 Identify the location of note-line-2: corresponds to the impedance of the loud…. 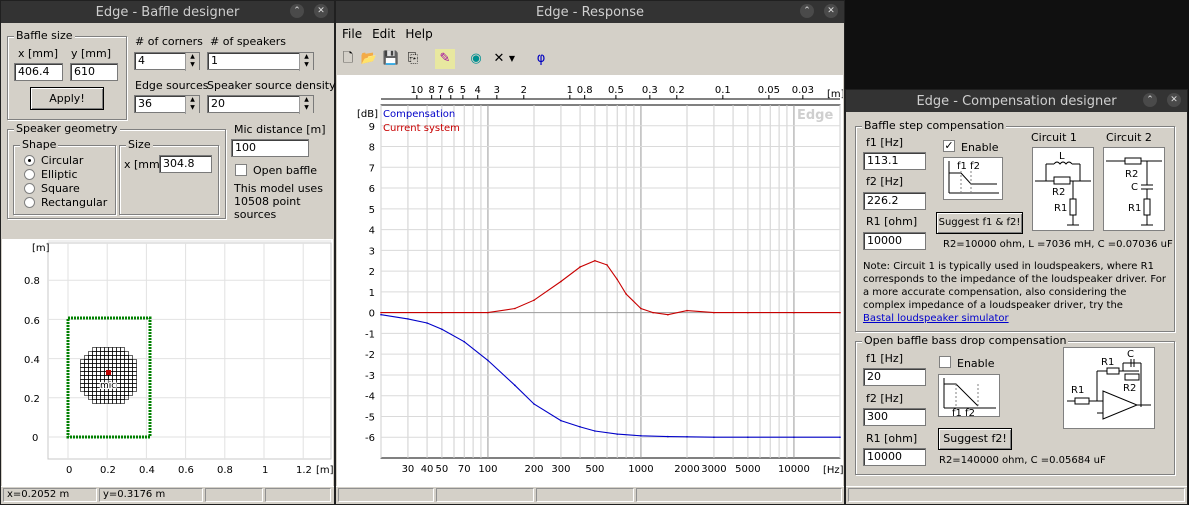
(1015, 279).